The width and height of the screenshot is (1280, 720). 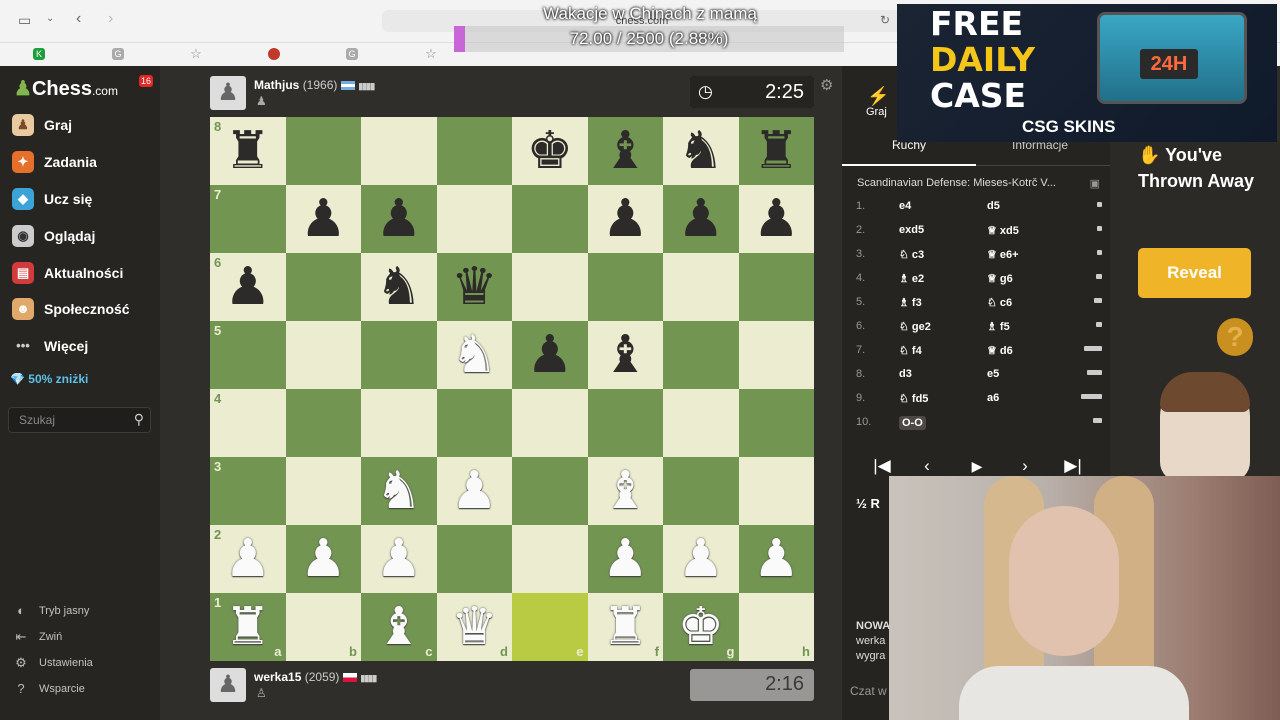 I want to click on bookmark-icon, so click(x=274, y=54).